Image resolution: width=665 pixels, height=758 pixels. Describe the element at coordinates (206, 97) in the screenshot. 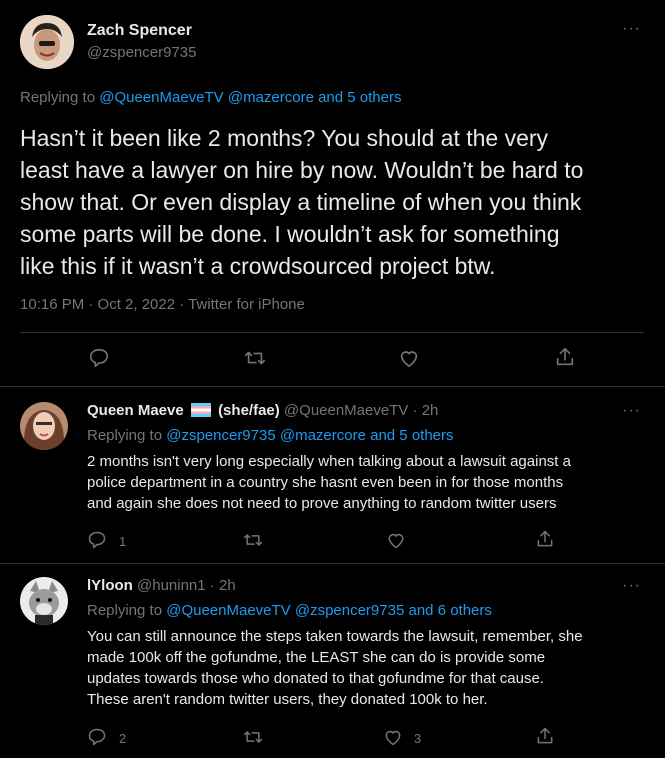

I see `replying-mentions: @QueenMaeveTV @mazercore` at that location.